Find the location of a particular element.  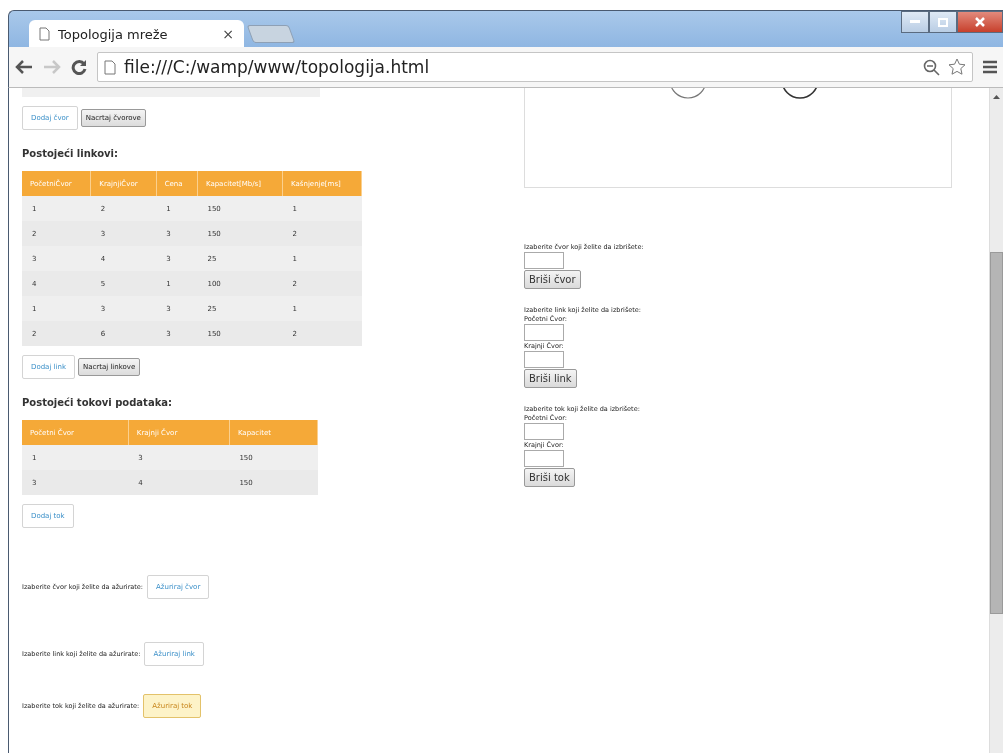

delete-button: Briši tok is located at coordinates (549, 477).